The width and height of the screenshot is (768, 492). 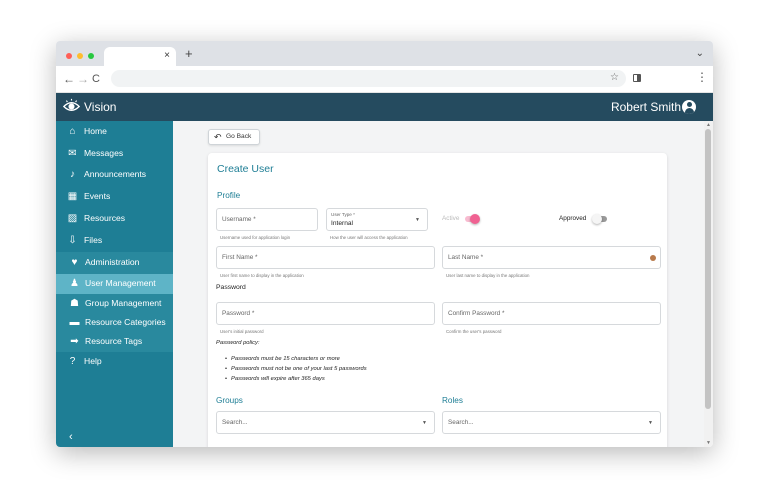 I want to click on scrollbar-thumb, so click(x=708, y=269).